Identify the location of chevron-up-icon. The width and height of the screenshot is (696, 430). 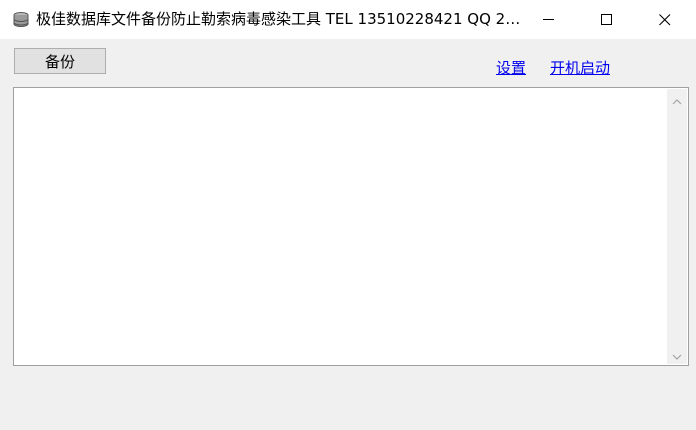
(677, 99).